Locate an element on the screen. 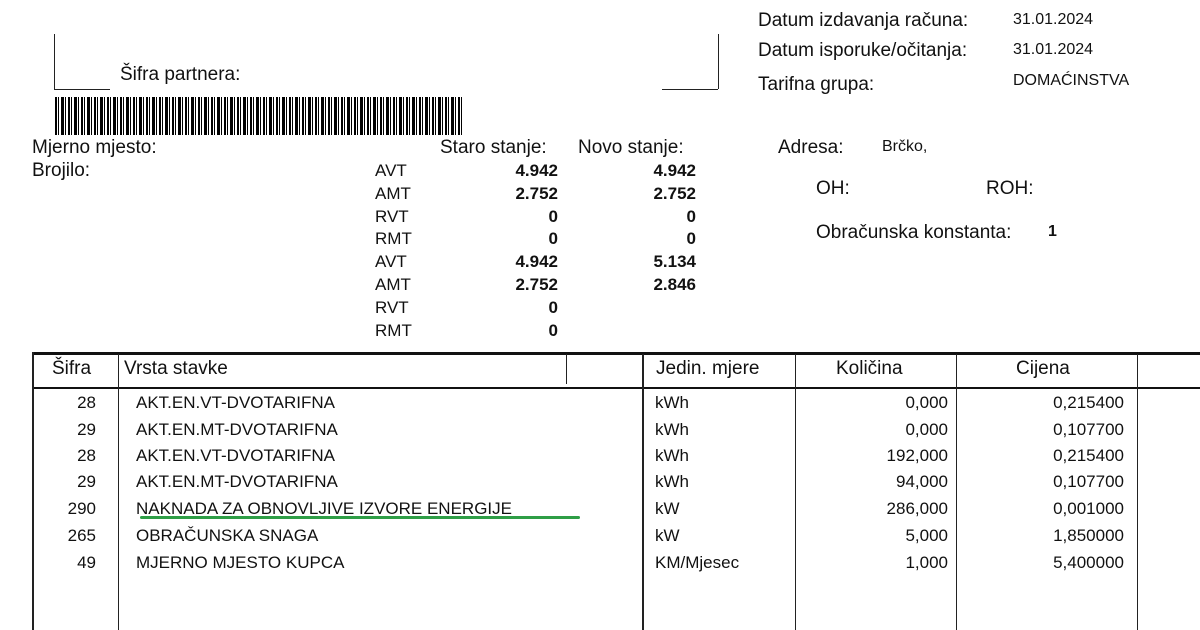  bracket-left-bottom is located at coordinates (82, 89).